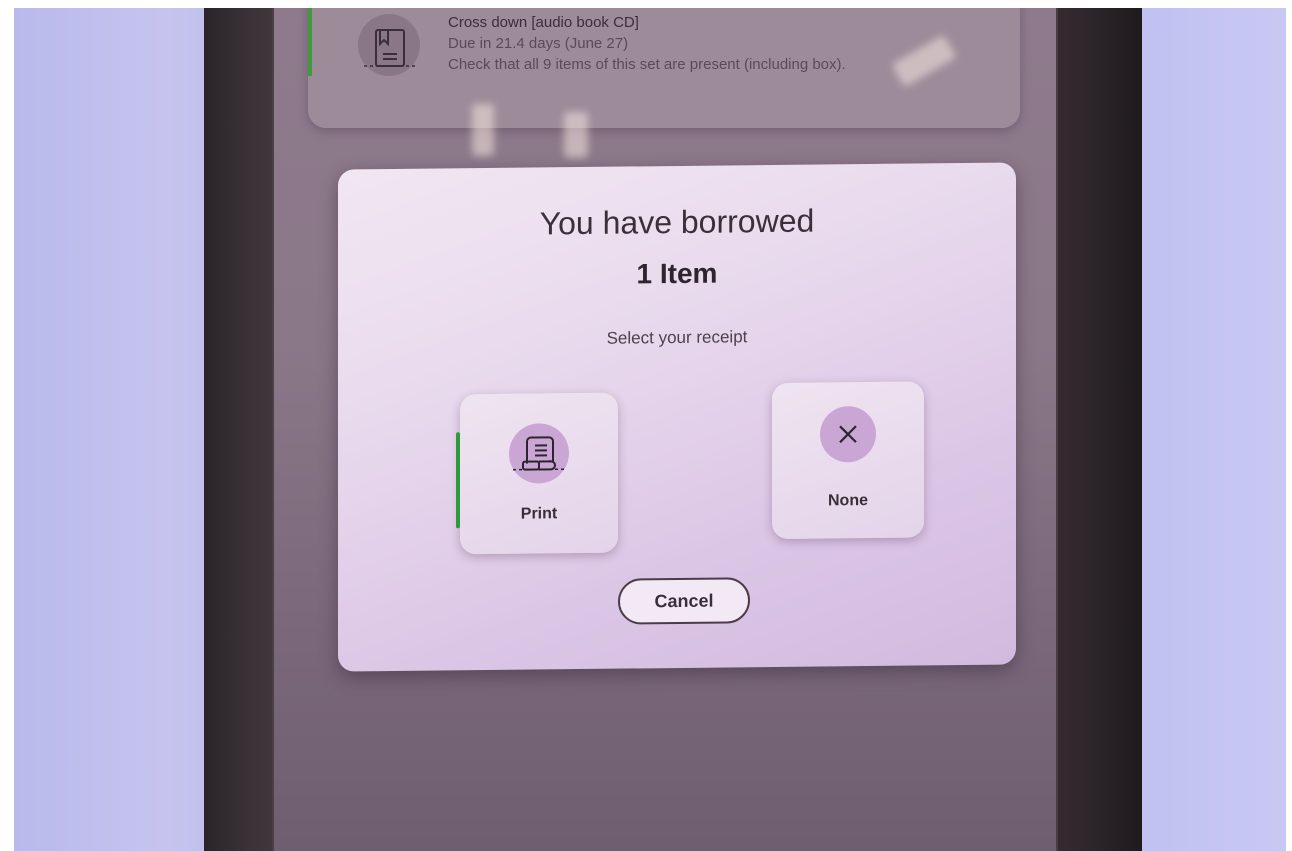 Image resolution: width=1292 pixels, height=851 pixels. Describe the element at coordinates (390, 54) in the screenshot. I see `book-icon` at that location.